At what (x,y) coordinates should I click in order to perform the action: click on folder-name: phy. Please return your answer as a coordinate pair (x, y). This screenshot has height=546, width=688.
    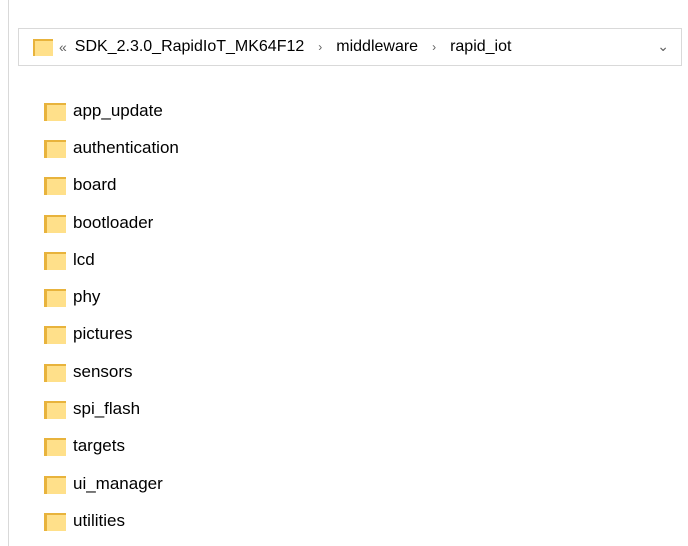
    Looking at the image, I should click on (87, 297).